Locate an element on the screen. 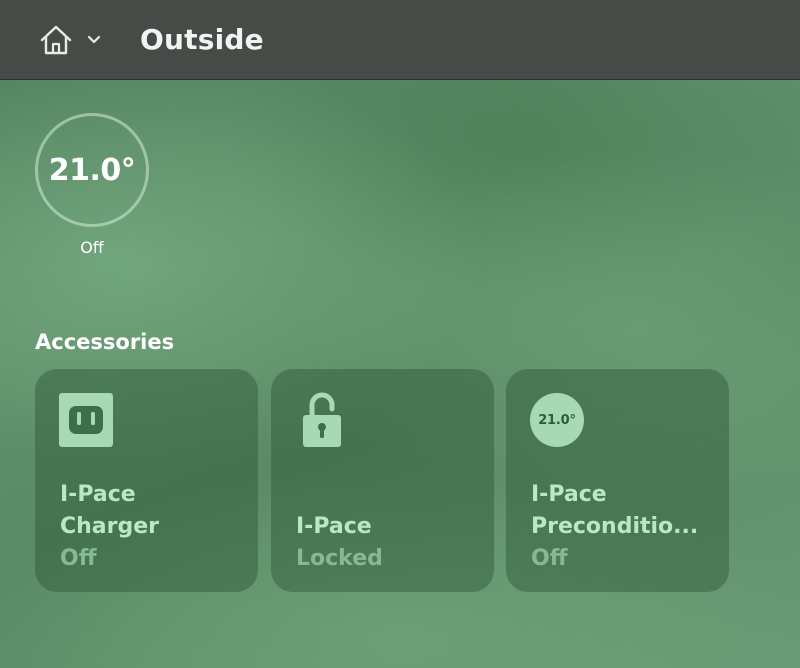  chevron-down-icon is located at coordinates (94, 40).